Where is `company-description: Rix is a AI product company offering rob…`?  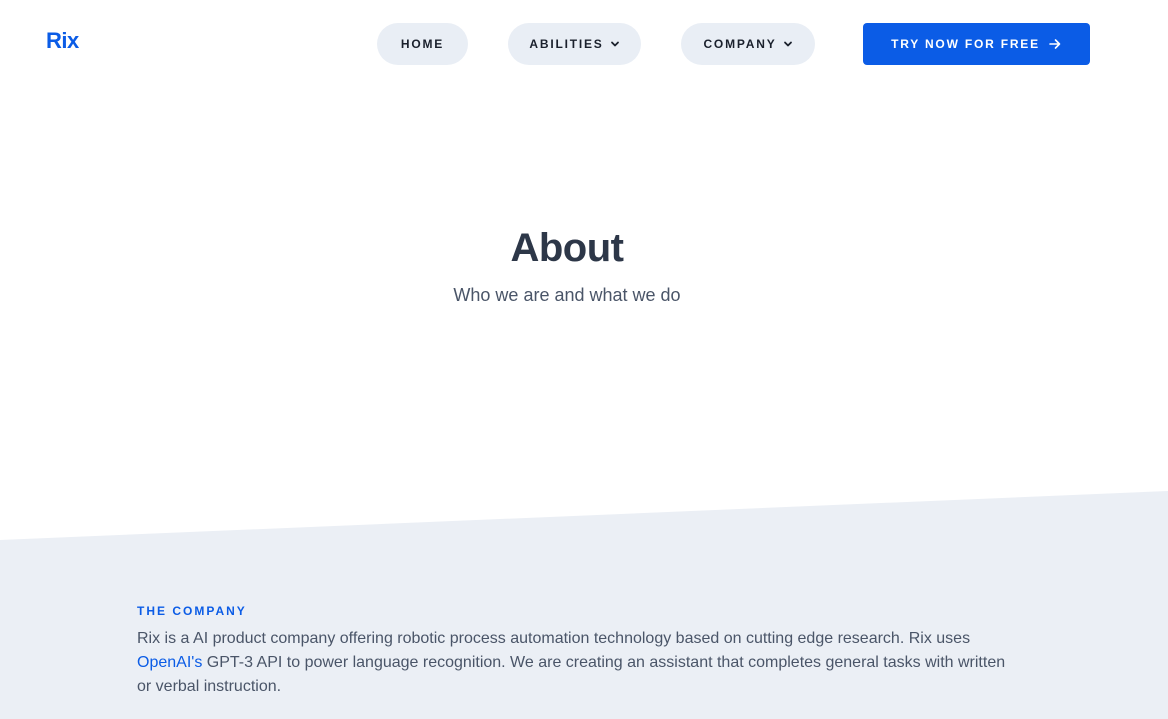 company-description: Rix is a AI product company offering rob… is located at coordinates (572, 663).